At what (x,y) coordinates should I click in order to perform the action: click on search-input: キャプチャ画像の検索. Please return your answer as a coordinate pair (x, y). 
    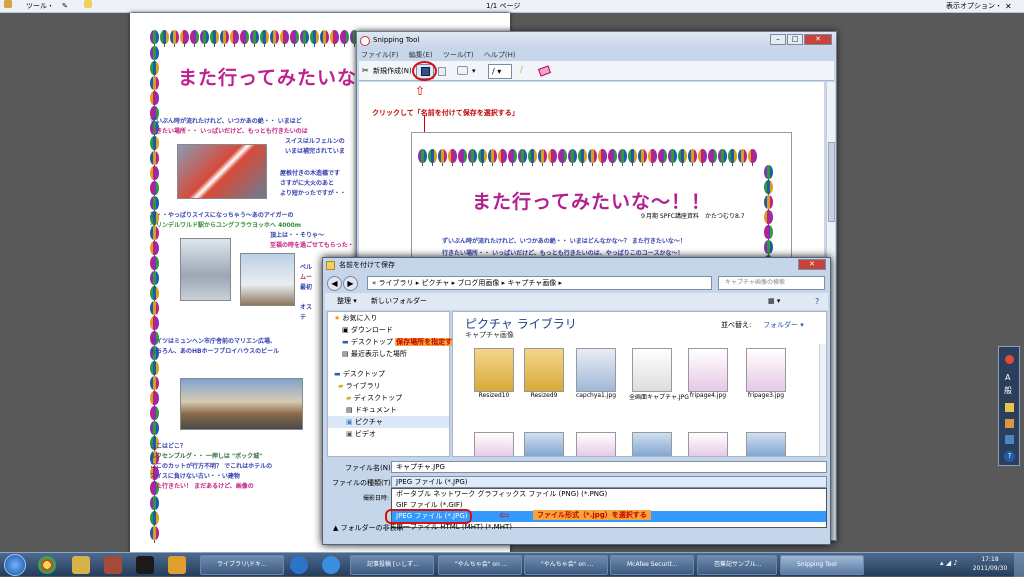
    Looking at the image, I should click on (771, 283).